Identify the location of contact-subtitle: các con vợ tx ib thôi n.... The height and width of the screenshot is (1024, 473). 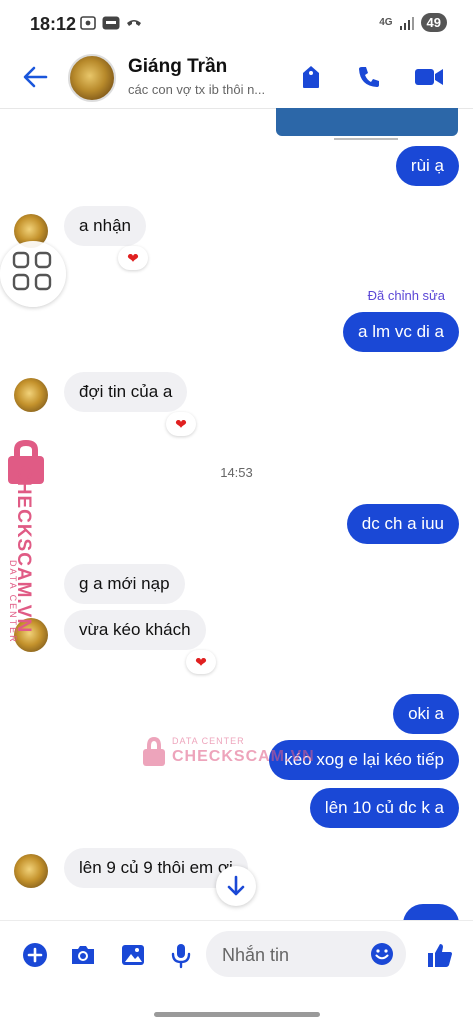
(196, 89).